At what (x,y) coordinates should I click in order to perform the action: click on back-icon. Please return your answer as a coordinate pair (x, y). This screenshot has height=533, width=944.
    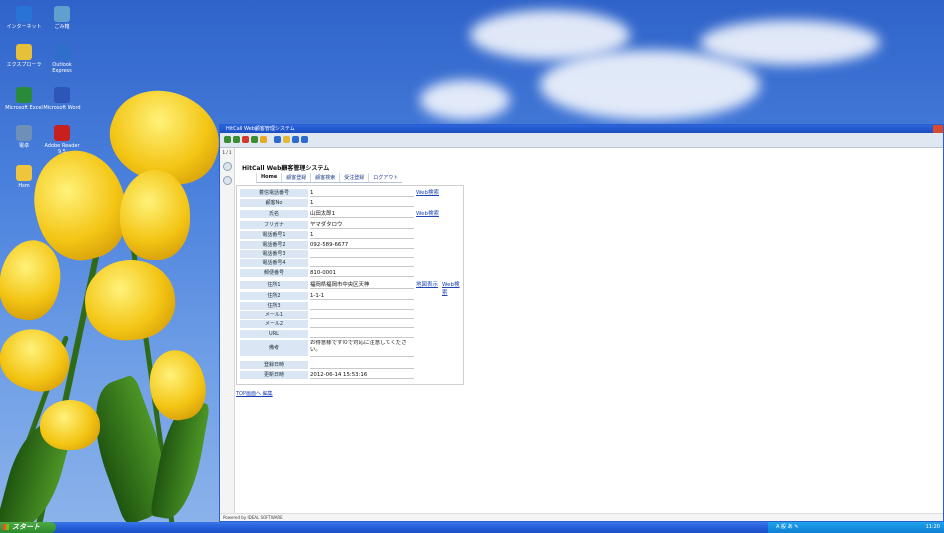
    Looking at the image, I should click on (227, 139).